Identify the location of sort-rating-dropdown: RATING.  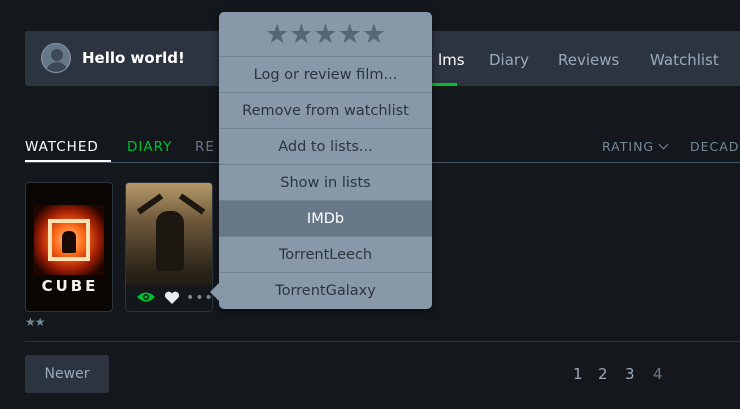
(635, 146).